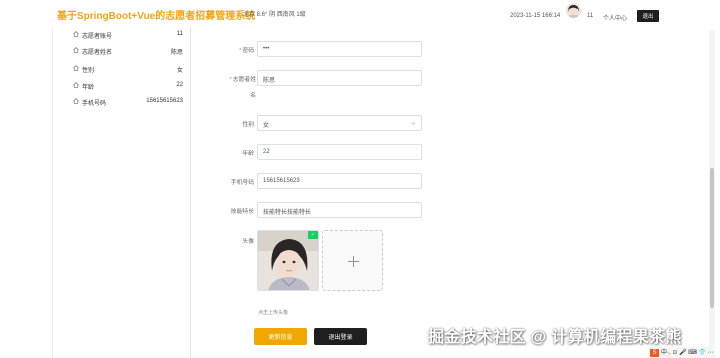 The image size is (720, 358). What do you see at coordinates (413, 123) in the screenshot?
I see `chevron-down-icon` at bounding box center [413, 123].